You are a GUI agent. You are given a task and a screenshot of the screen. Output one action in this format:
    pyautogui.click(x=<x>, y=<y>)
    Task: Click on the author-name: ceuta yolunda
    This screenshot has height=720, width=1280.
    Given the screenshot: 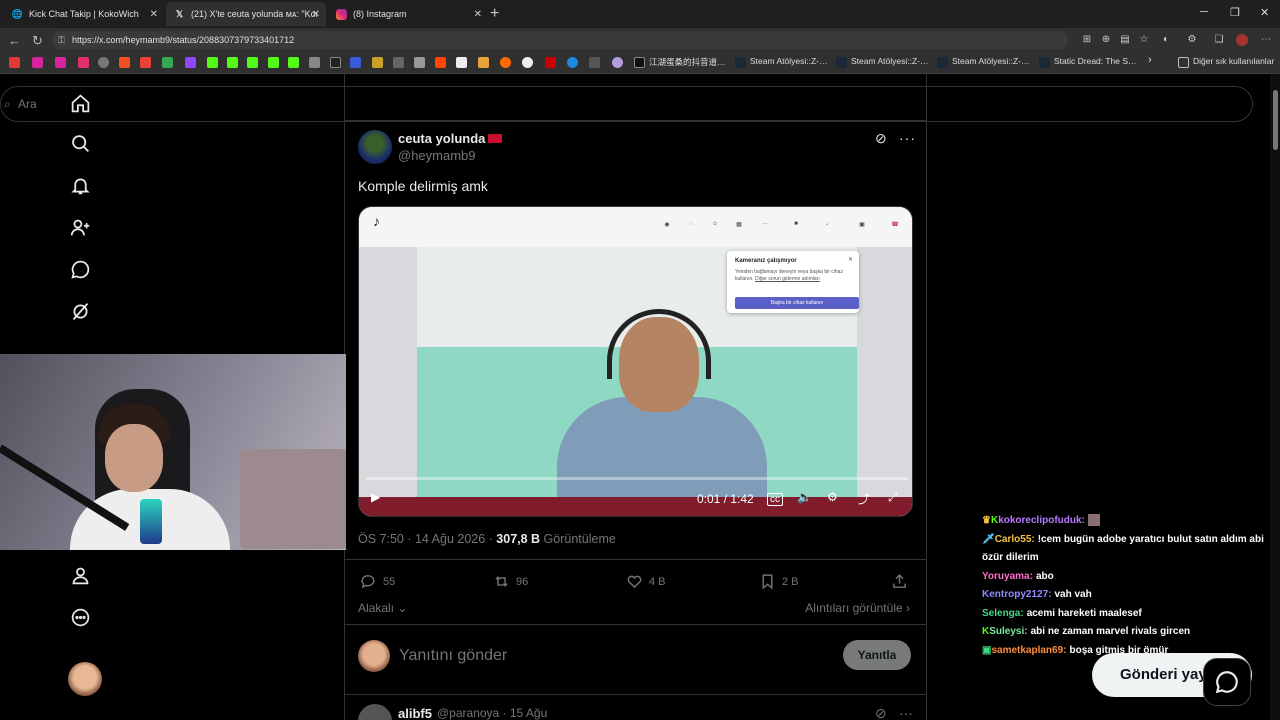 What is the action you would take?
    pyautogui.click(x=441, y=138)
    